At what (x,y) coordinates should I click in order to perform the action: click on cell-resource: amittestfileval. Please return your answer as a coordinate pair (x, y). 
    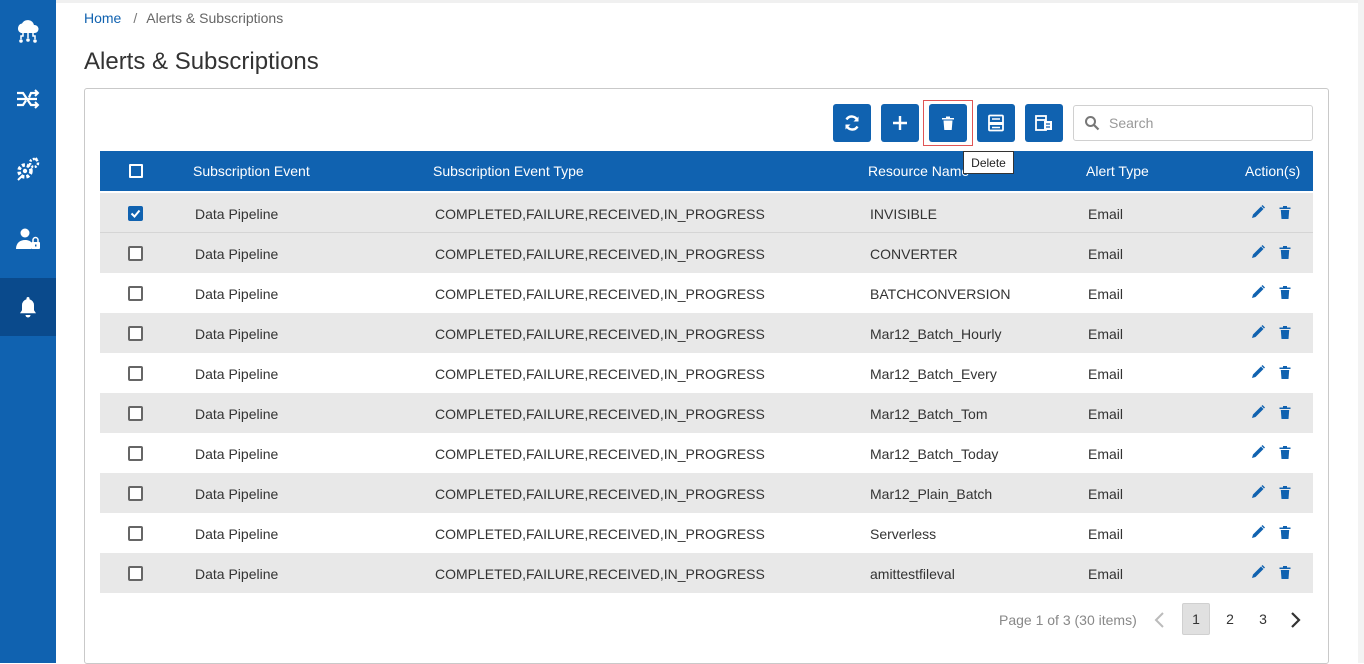
    Looking at the image, I should click on (912, 574).